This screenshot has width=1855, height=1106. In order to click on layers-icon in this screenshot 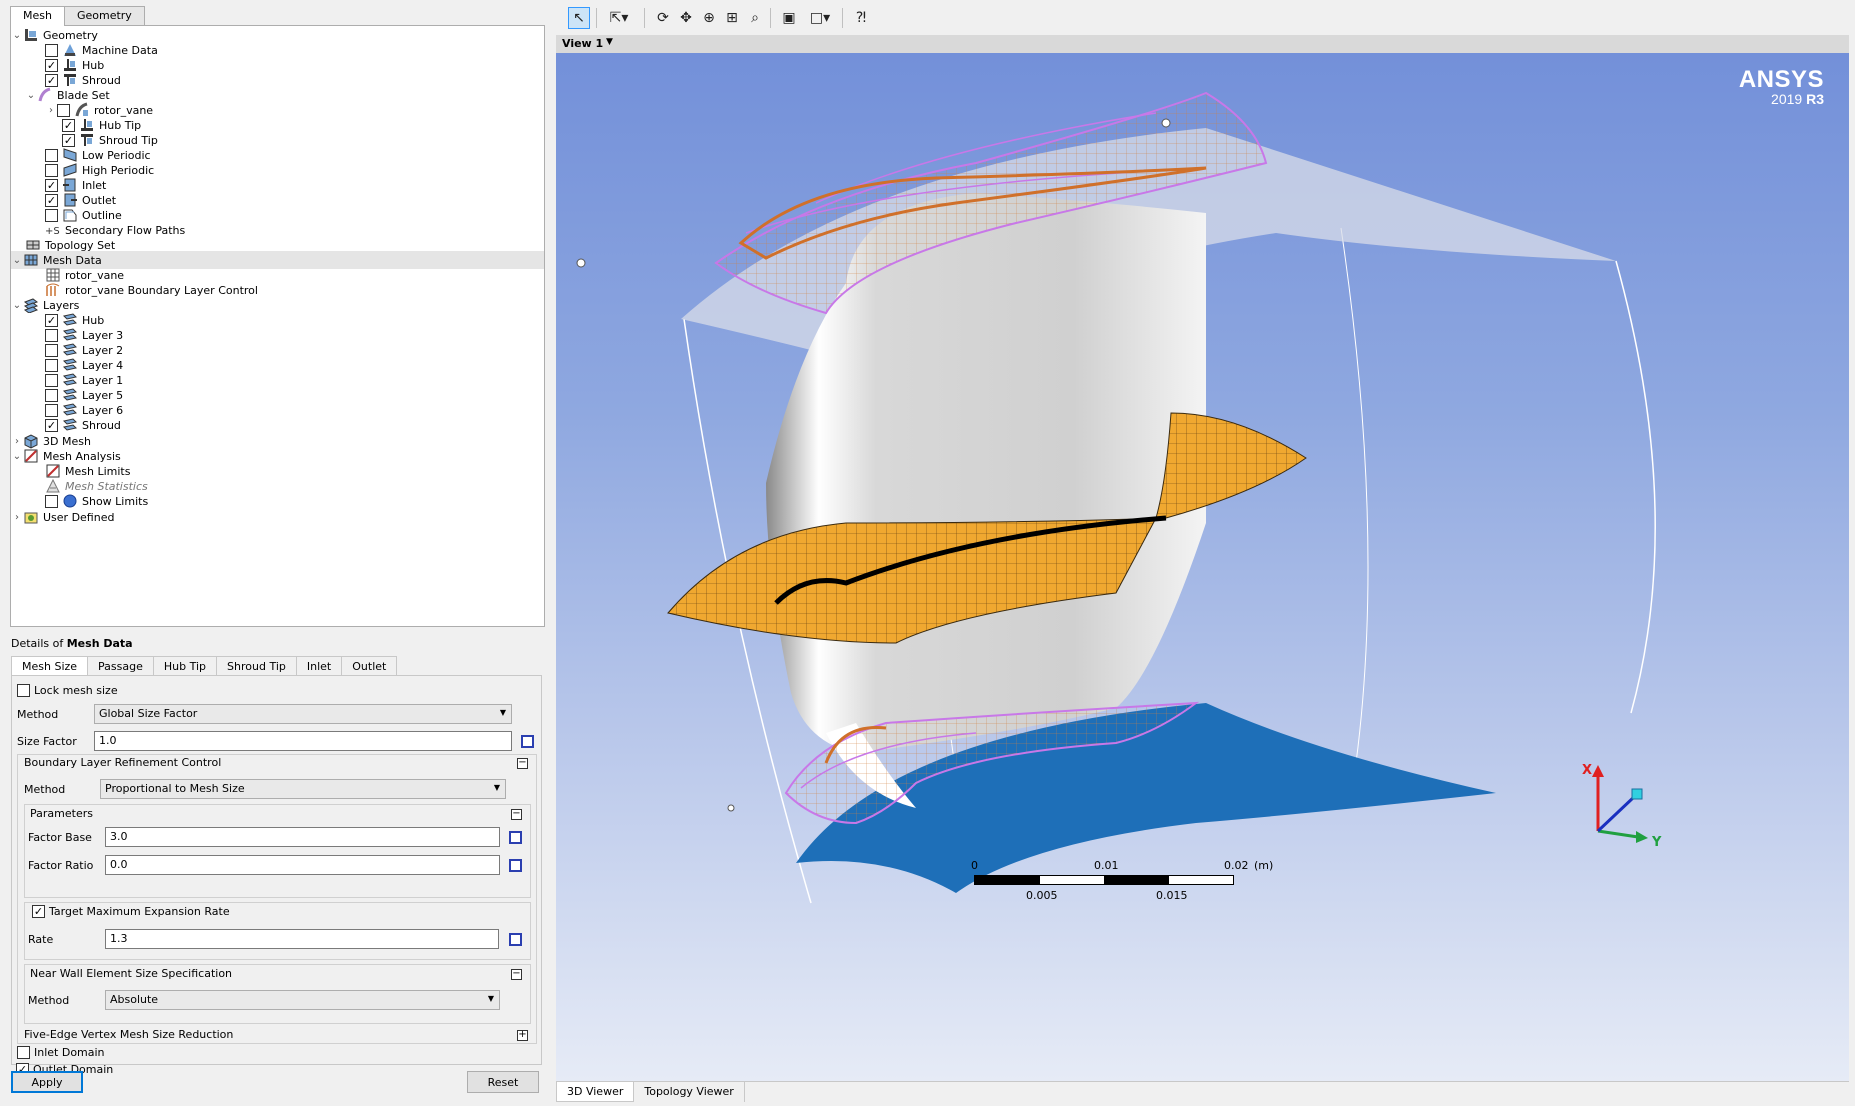, I will do `click(31, 305)`.